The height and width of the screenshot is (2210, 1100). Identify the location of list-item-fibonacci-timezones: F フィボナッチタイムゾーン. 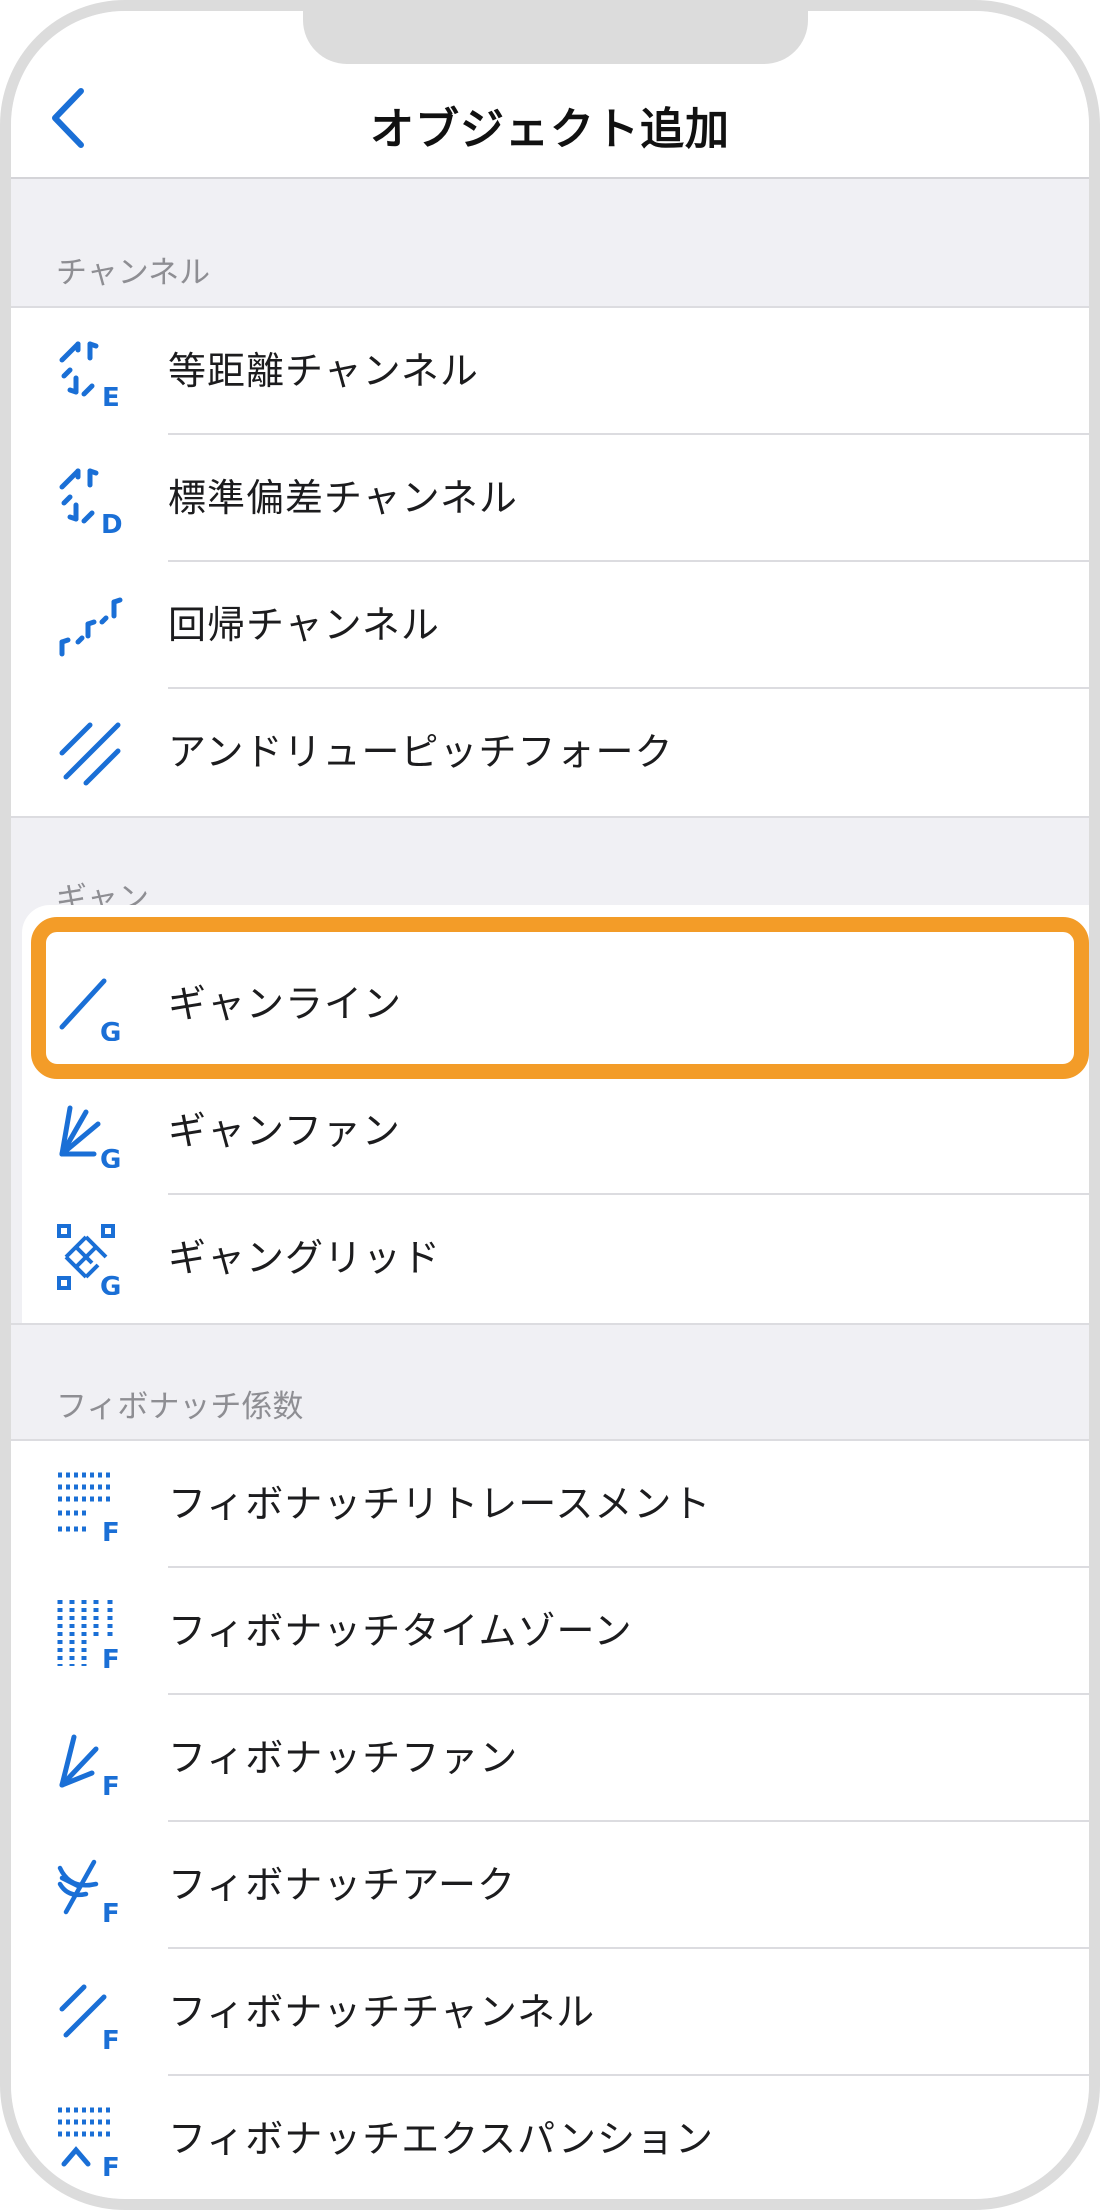
(550, 1631).